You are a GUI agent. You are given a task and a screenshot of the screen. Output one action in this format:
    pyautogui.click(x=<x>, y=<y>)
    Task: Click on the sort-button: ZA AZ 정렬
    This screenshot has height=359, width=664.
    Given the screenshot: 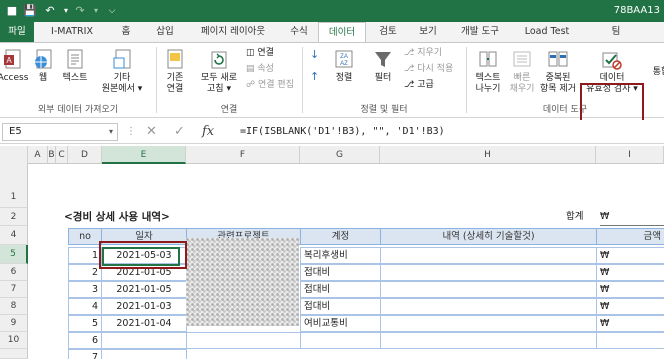 What is the action you would take?
    pyautogui.click(x=344, y=66)
    